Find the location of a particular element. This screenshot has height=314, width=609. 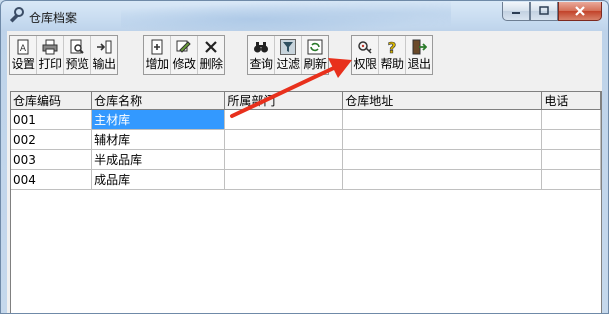

printer-icon is located at coordinates (50, 47).